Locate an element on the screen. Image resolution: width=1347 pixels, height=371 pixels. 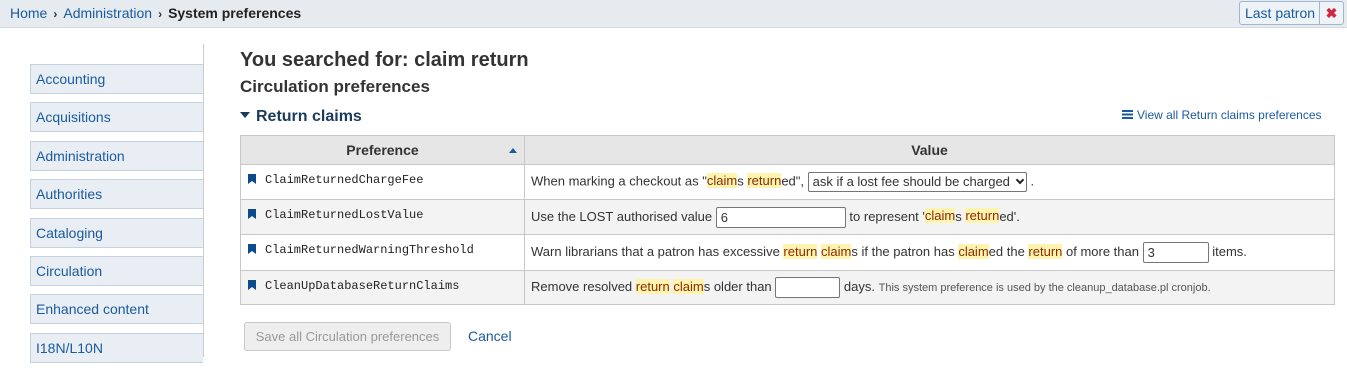
breadcrumb-home-link: Home is located at coordinates (28, 13).